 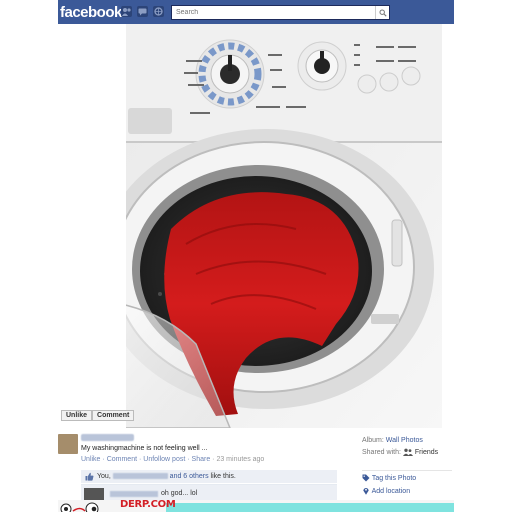 I want to click on notification-jewels, so click(x=142, y=11).